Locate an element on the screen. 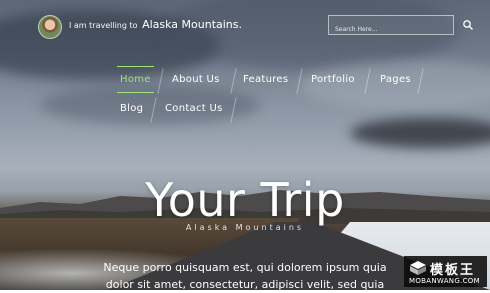  hero-title: Your Trip is located at coordinates (245, 200).